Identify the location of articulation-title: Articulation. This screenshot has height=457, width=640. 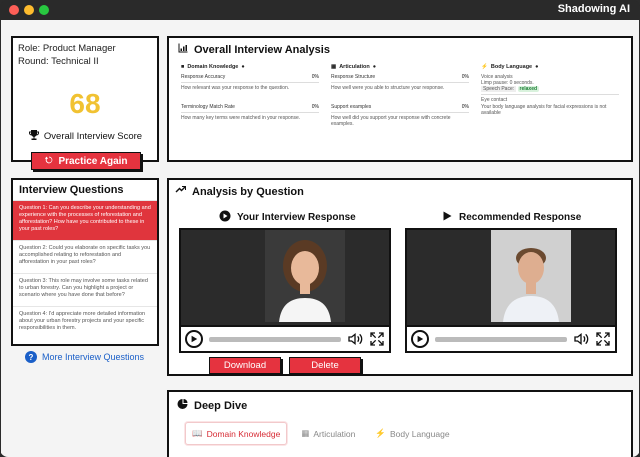
(354, 67).